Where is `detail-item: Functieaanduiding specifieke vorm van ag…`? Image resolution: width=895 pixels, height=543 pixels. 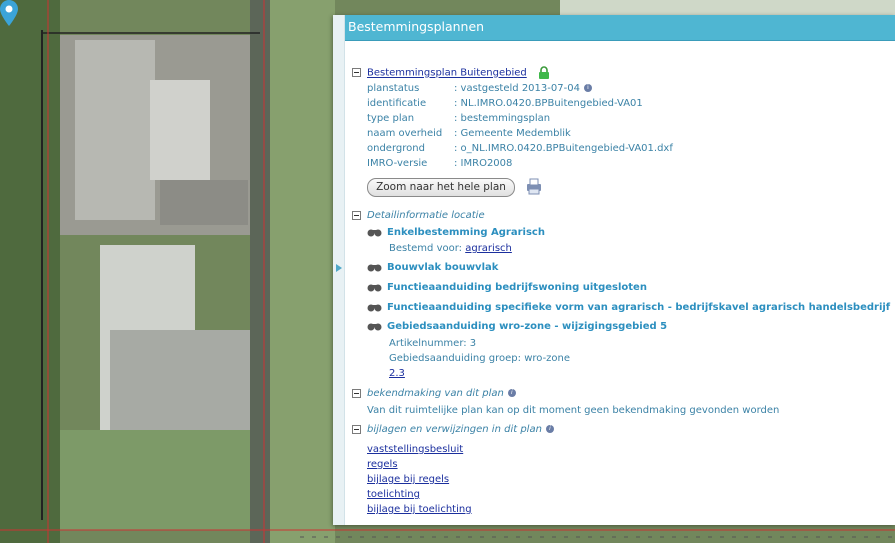 detail-item: Functieaanduiding specifieke vorm van ag… is located at coordinates (628, 307).